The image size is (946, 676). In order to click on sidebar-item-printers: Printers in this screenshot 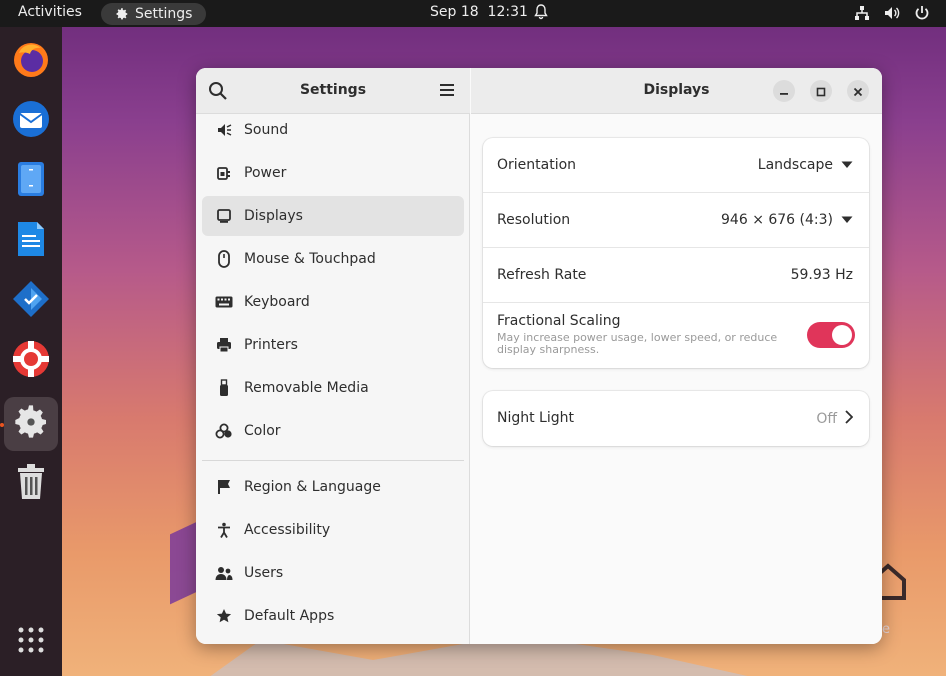, I will do `click(333, 345)`.